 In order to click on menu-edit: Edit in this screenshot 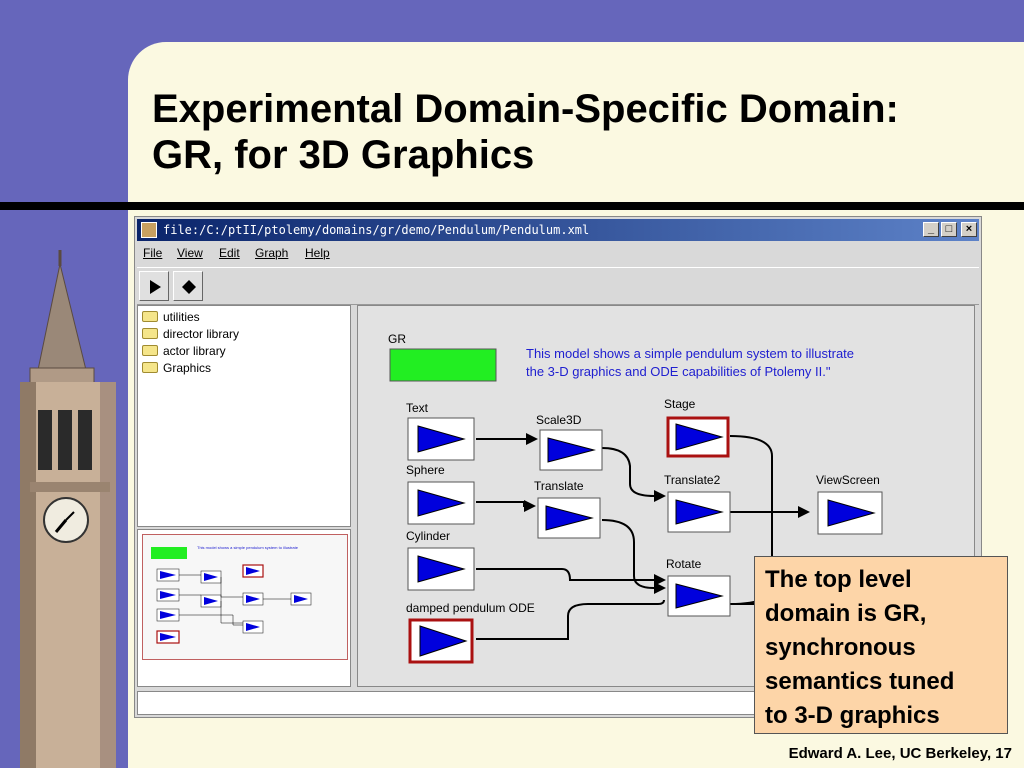, I will do `click(229, 253)`.